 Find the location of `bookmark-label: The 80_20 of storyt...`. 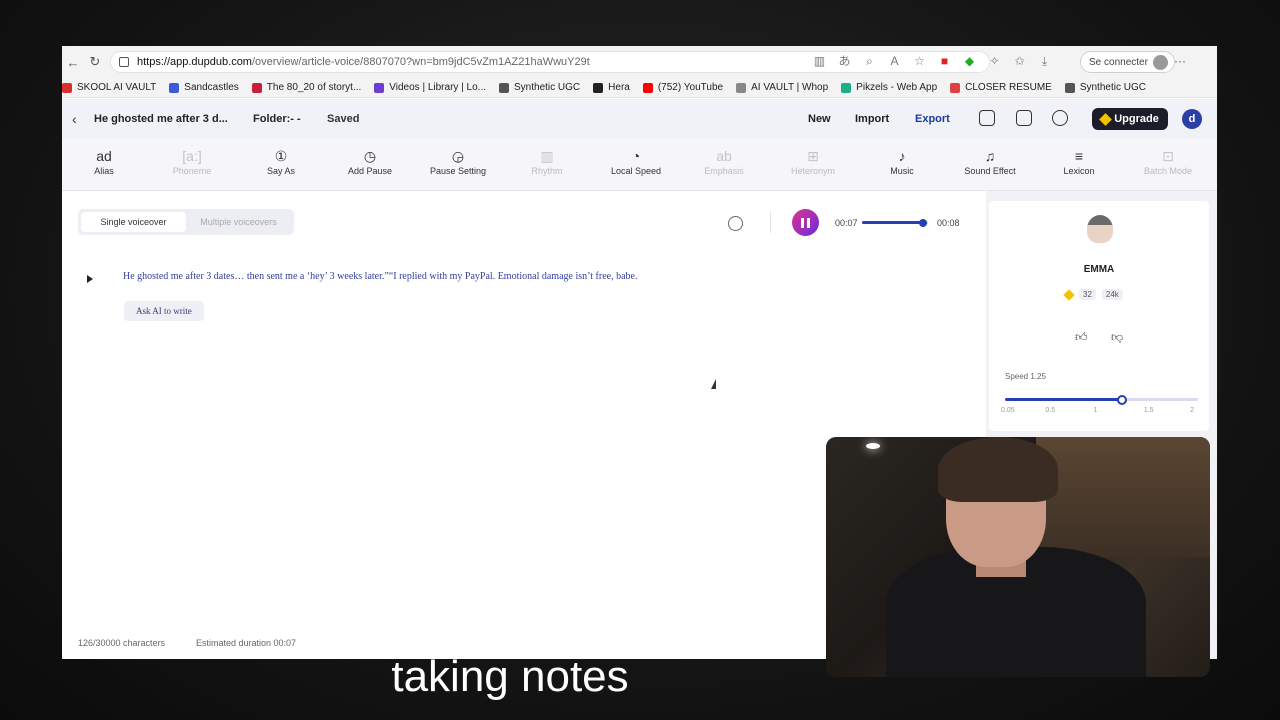

bookmark-label: The 80_20 of storyt... is located at coordinates (314, 87).